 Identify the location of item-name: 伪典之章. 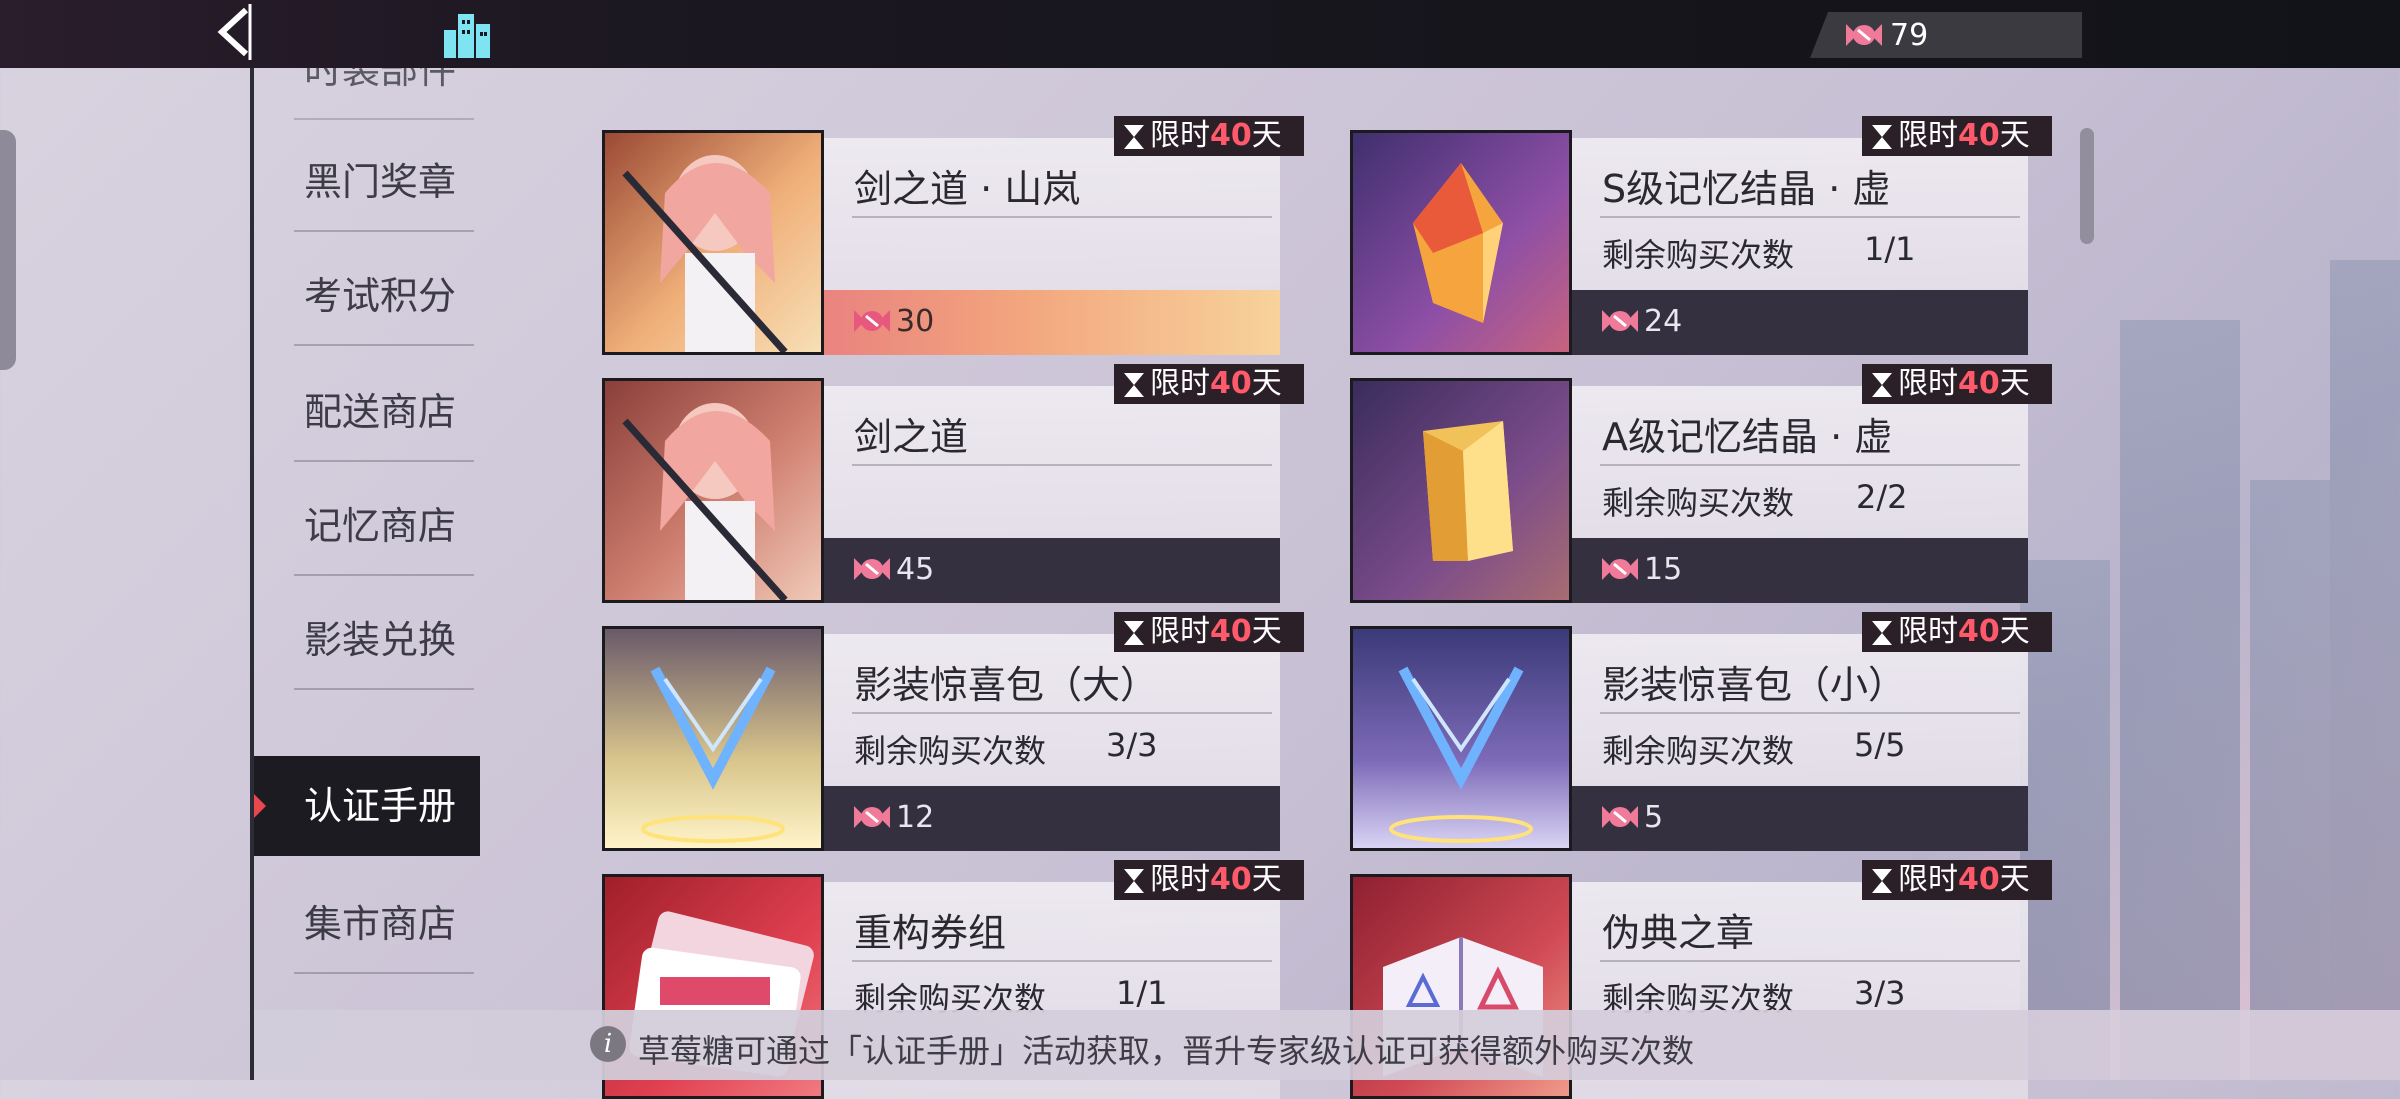
(1678, 933).